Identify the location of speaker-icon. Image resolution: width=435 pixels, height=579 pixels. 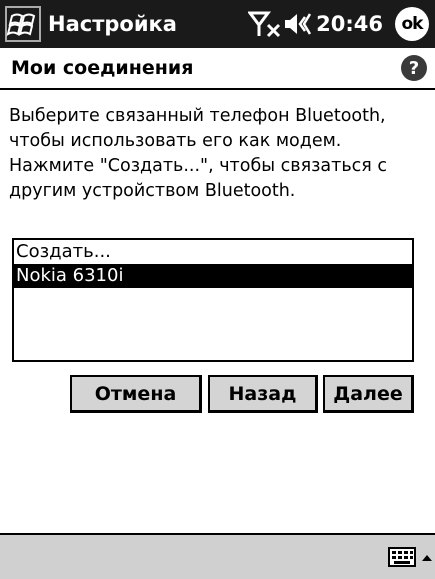
(297, 24).